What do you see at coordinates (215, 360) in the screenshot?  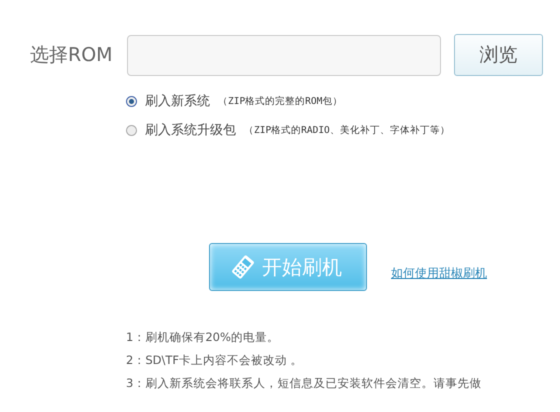 I see `note-text: 2：SD\TF卡上内容不会被改动 。` at bounding box center [215, 360].